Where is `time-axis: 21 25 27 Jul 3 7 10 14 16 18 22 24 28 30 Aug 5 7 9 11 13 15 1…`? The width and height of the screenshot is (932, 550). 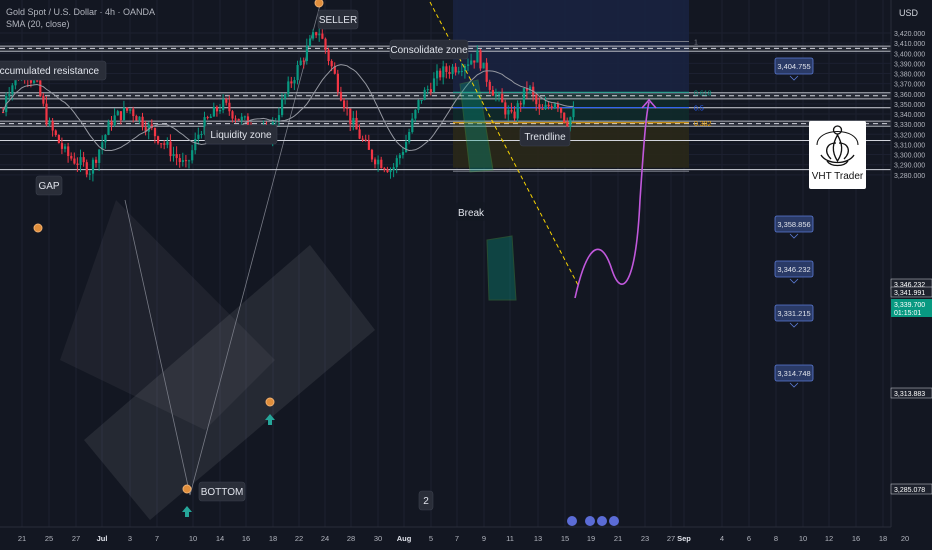 time-axis: 21 25 27 Jul 3 7 10 14 16 18 22 24 28 30 Aug 5 7 9 11 13 15 1… is located at coordinates (466, 538).